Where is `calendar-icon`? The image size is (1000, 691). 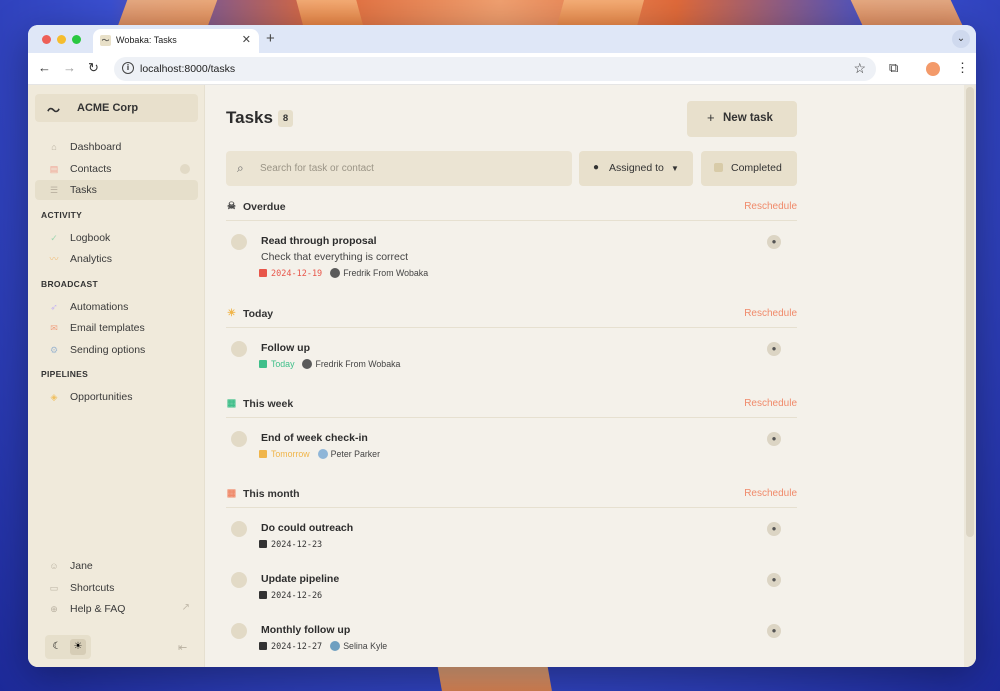
calendar-icon is located at coordinates (263, 454).